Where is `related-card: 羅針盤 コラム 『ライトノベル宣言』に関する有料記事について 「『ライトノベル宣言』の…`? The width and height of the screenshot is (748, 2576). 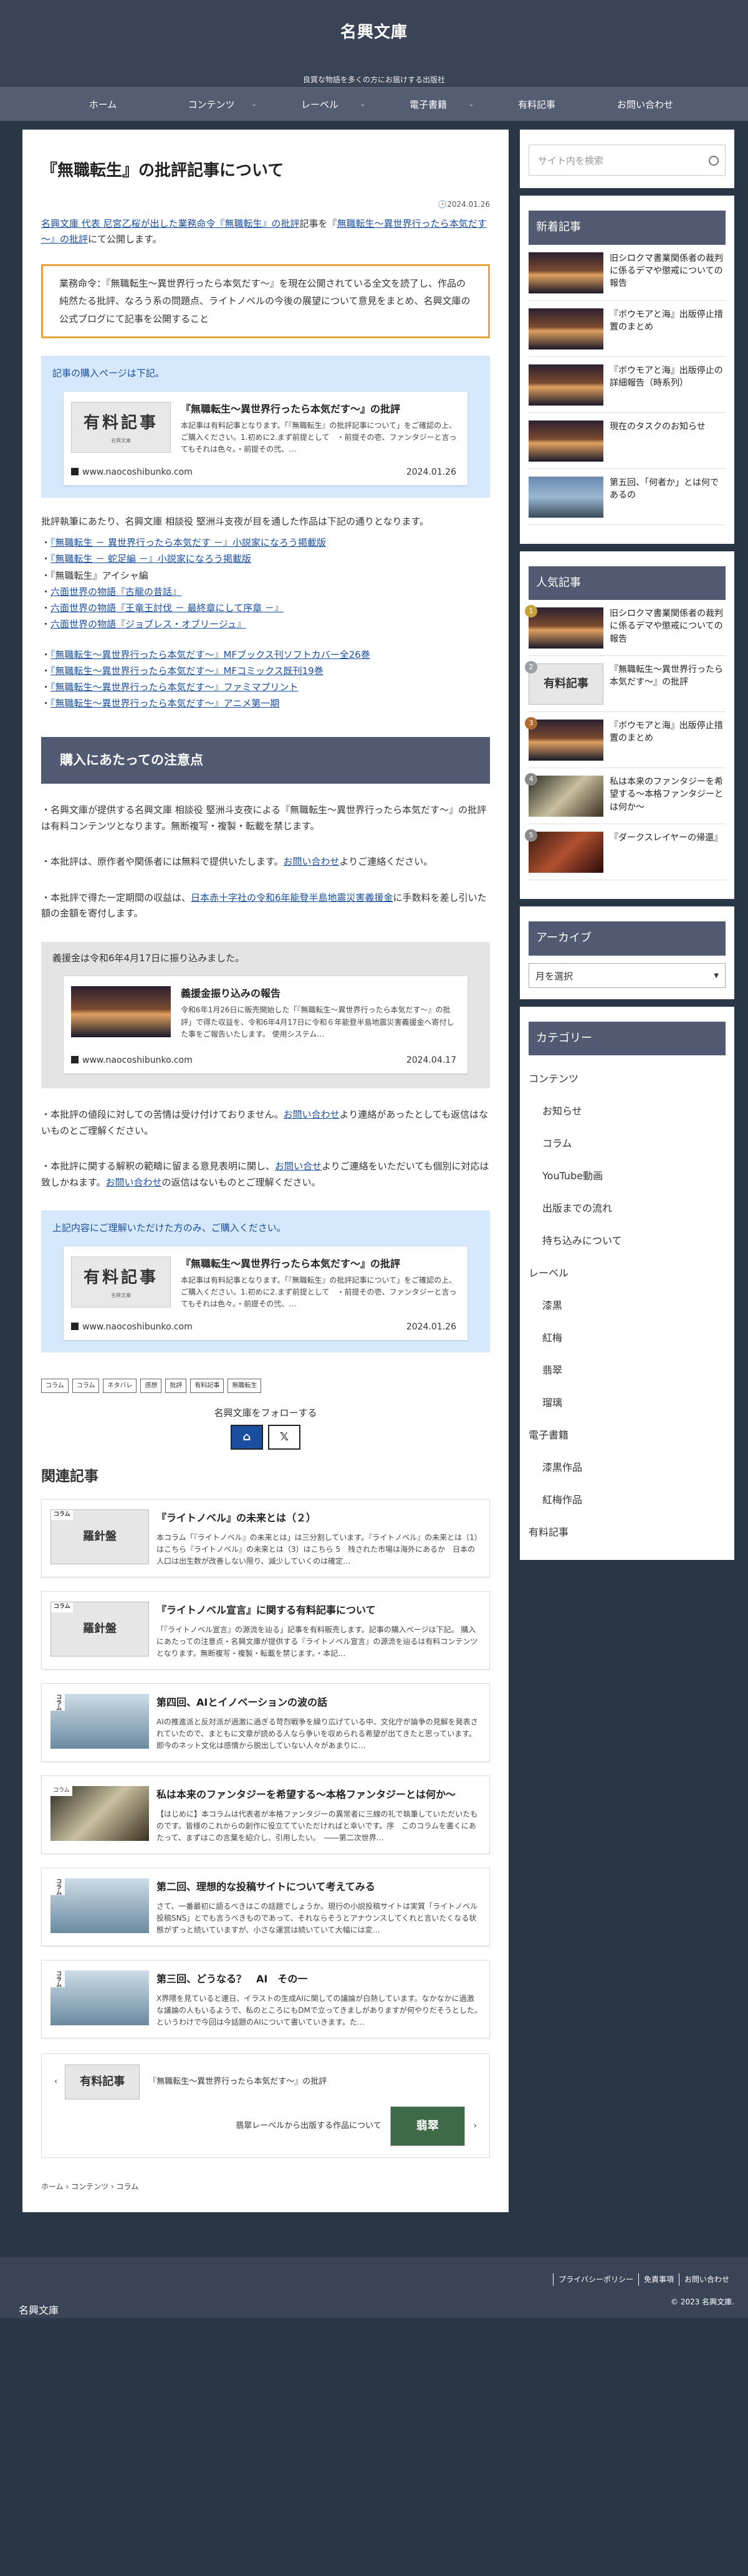 related-card: 羅針盤 コラム 『ライトノベル宣言』に関する有料記事について 「『ライトノベル宣言』の… is located at coordinates (265, 1630).